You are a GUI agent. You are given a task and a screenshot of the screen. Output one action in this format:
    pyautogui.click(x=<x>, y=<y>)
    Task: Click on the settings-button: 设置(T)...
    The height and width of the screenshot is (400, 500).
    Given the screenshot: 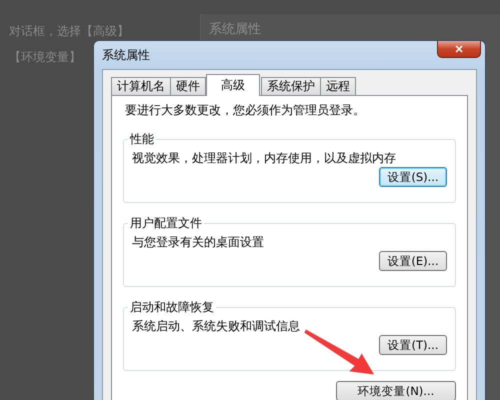 What is the action you would take?
    pyautogui.click(x=413, y=345)
    